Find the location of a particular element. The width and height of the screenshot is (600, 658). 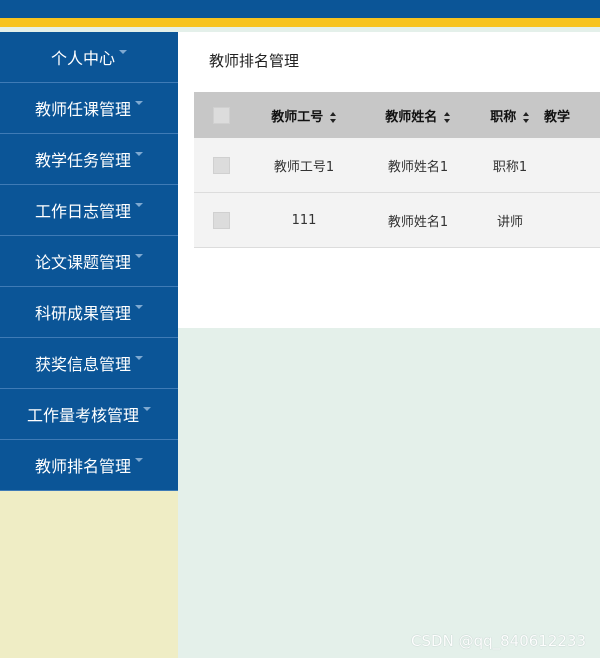

column-header-teacher-id: 教师工号 is located at coordinates (304, 115).